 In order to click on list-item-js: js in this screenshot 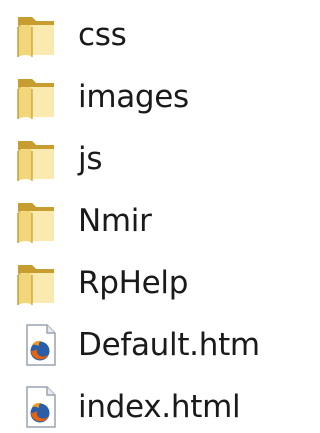, I will do `click(141, 159)`.